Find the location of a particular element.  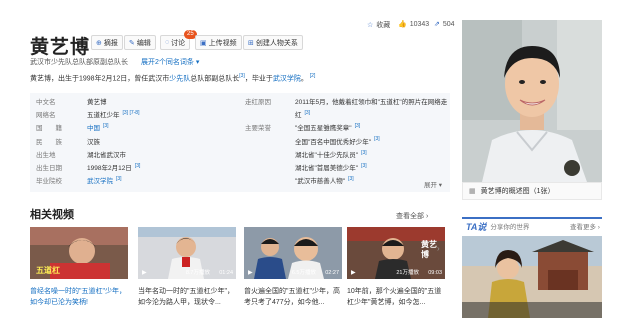

like-button: 👍 10343 is located at coordinates (414, 24).